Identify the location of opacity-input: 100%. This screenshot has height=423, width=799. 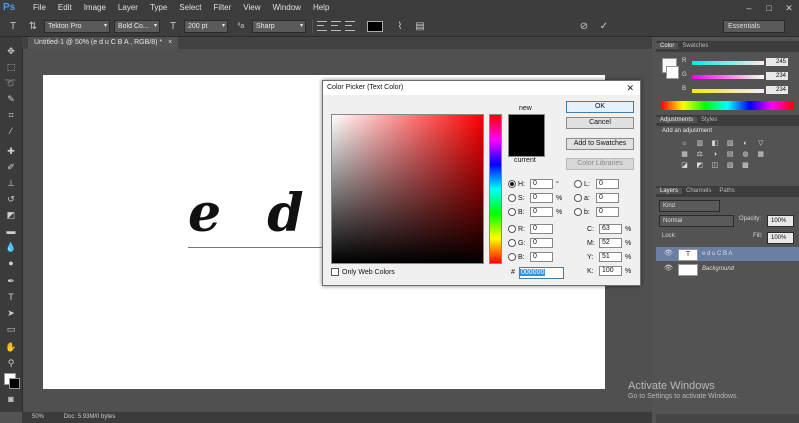
(780, 221).